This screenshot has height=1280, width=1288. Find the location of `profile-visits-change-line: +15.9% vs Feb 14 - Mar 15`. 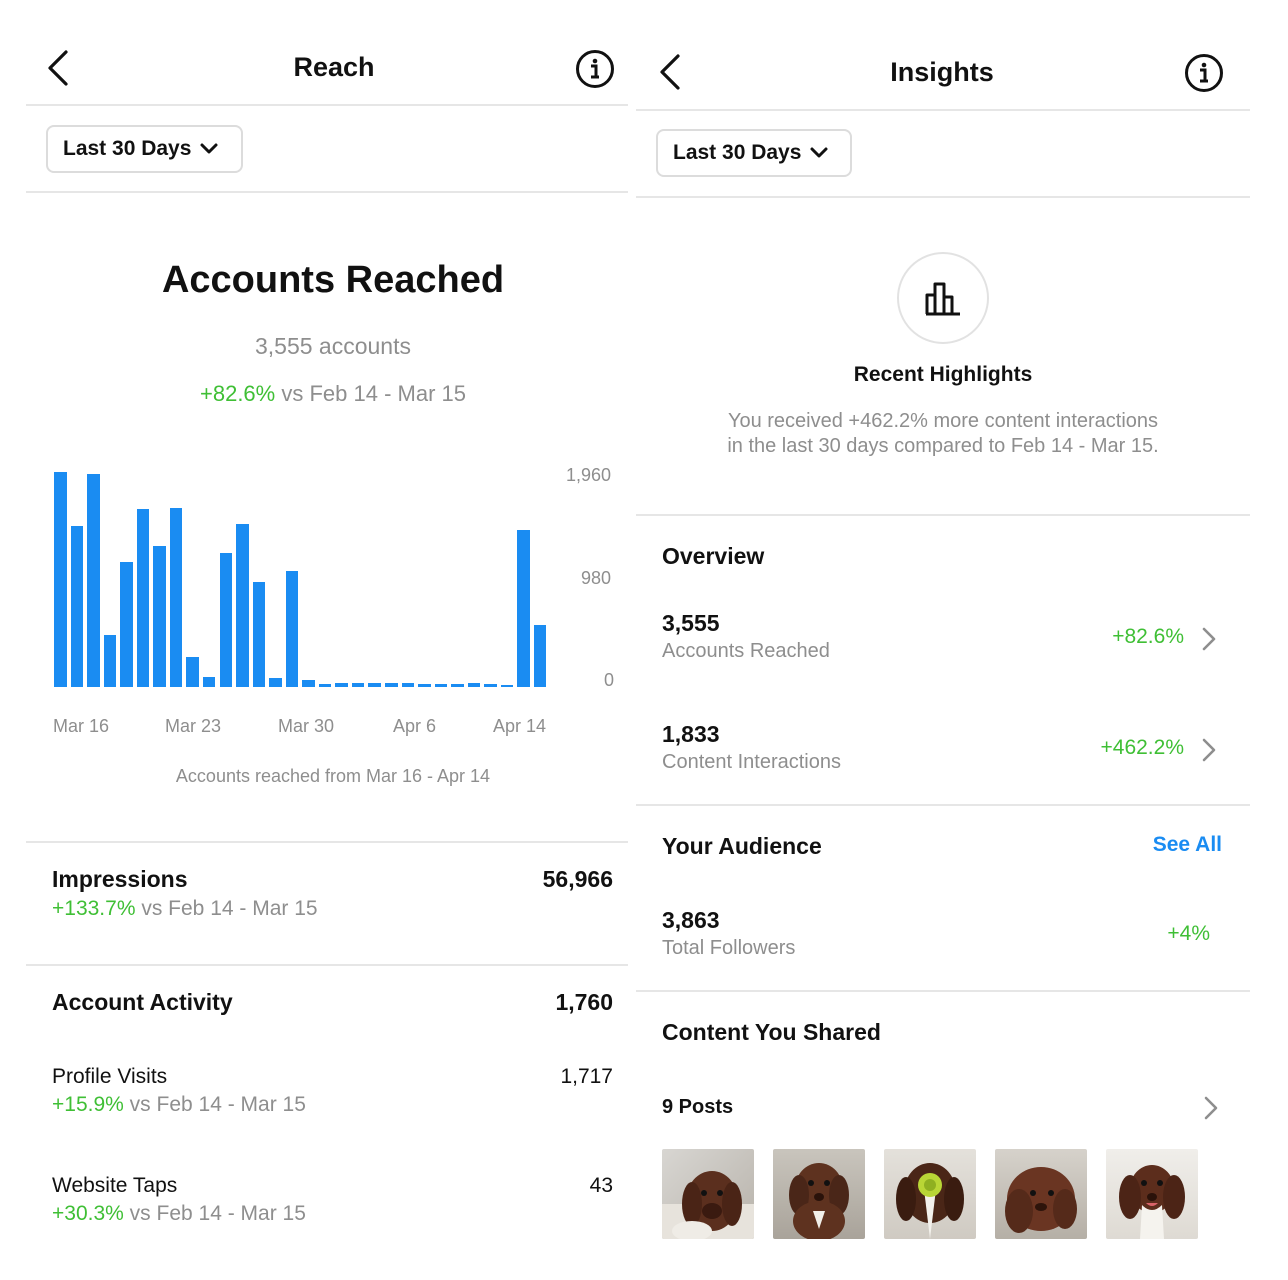

profile-visits-change-line: +15.9% vs Feb 14 - Mar 15 is located at coordinates (179, 1105).